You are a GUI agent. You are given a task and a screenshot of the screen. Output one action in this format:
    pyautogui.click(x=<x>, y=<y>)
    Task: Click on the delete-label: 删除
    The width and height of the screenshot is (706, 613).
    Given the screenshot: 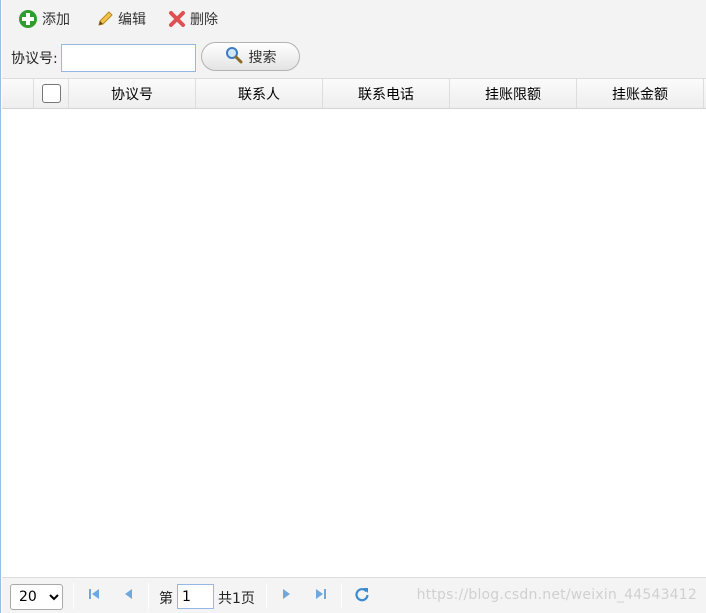 What is the action you would take?
    pyautogui.click(x=204, y=20)
    